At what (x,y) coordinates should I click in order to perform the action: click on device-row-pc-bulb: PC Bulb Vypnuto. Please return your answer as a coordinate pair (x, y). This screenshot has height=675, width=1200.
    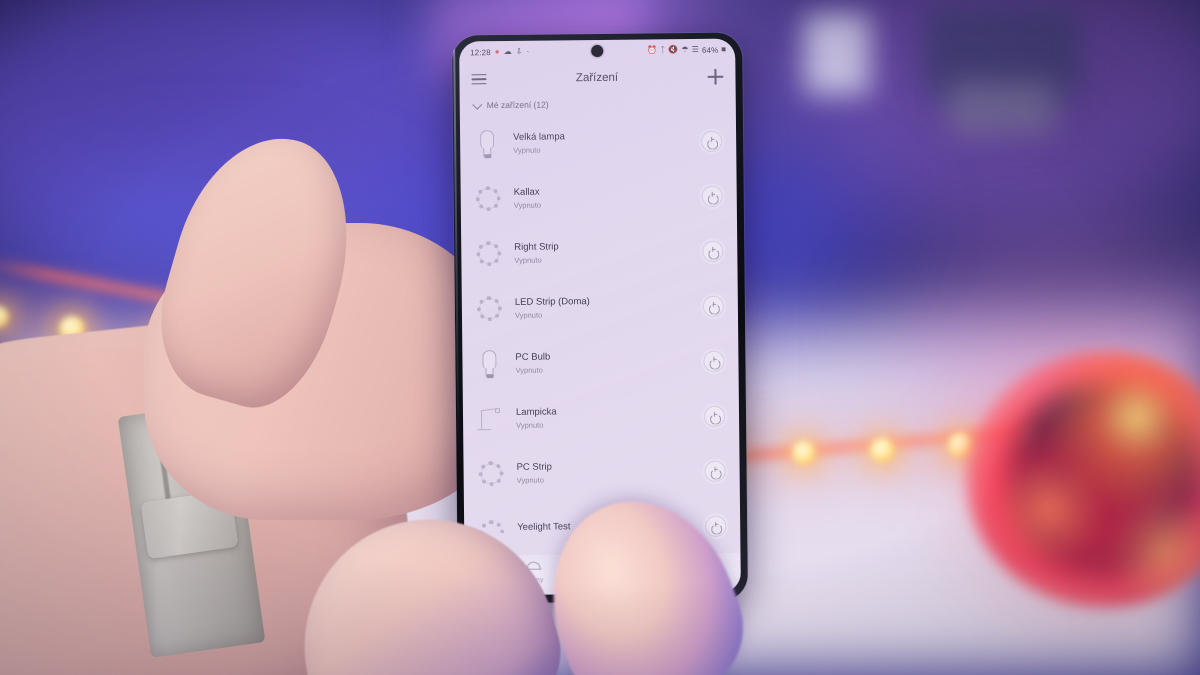
    Looking at the image, I should click on (600, 363).